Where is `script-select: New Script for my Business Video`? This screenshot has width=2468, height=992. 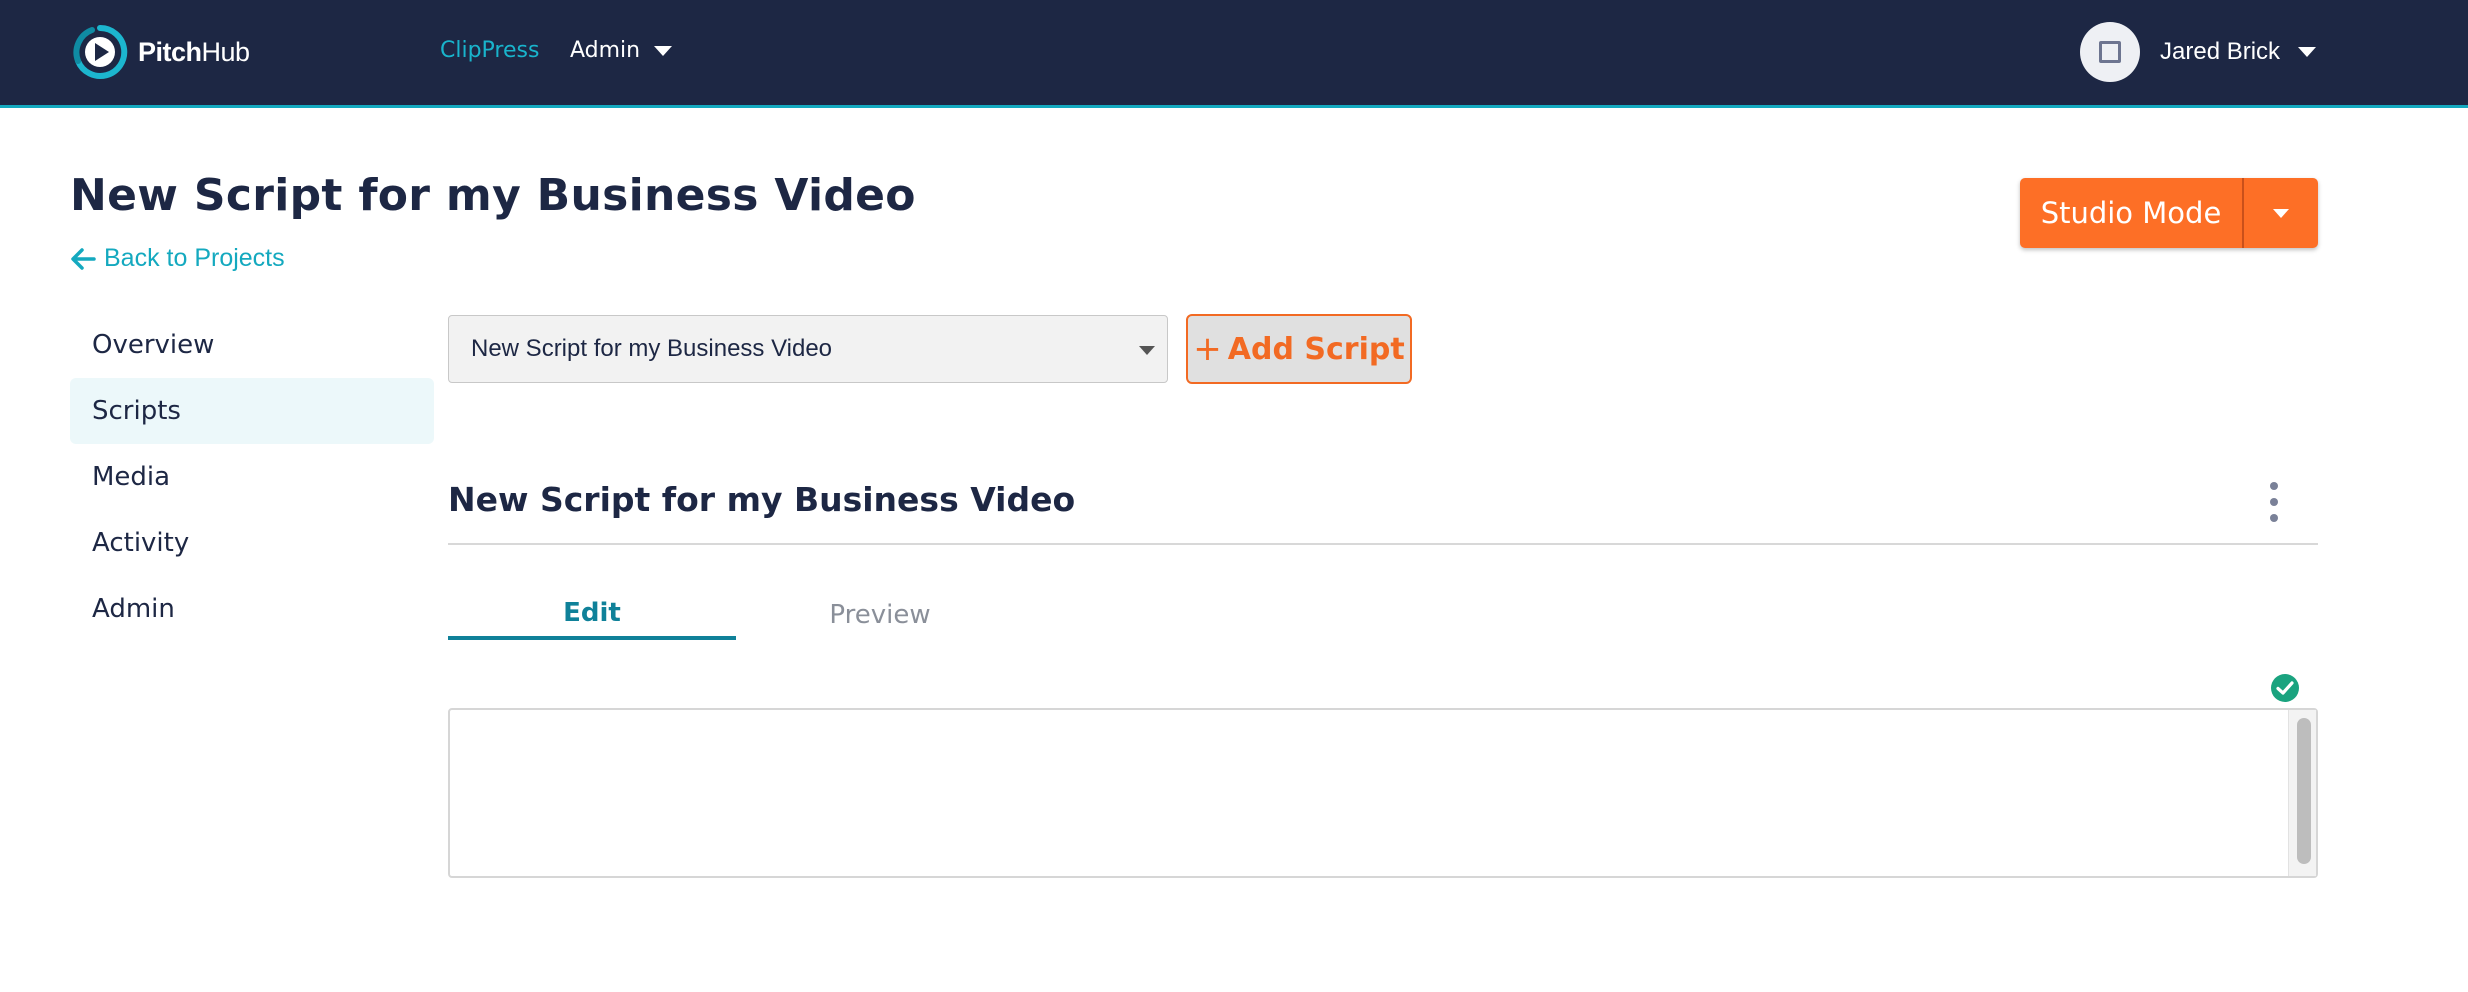
script-select: New Script for my Business Video is located at coordinates (808, 349).